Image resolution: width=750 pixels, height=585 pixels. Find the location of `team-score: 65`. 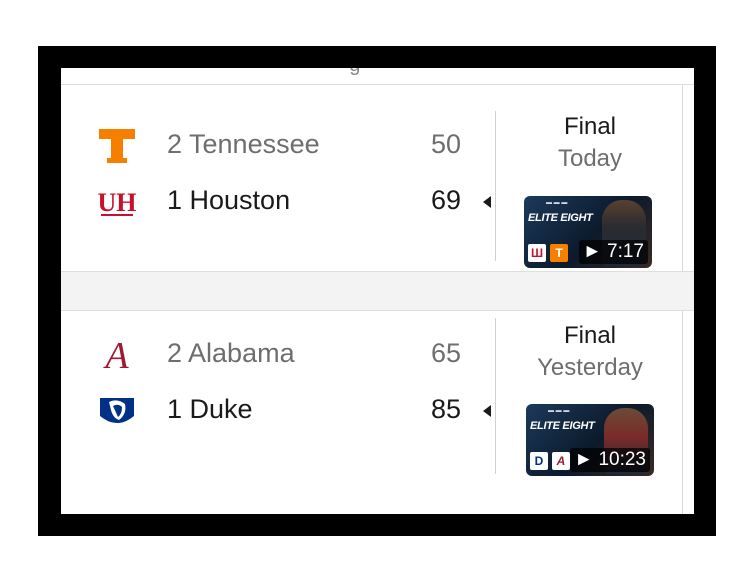

team-score: 65 is located at coordinates (446, 353).